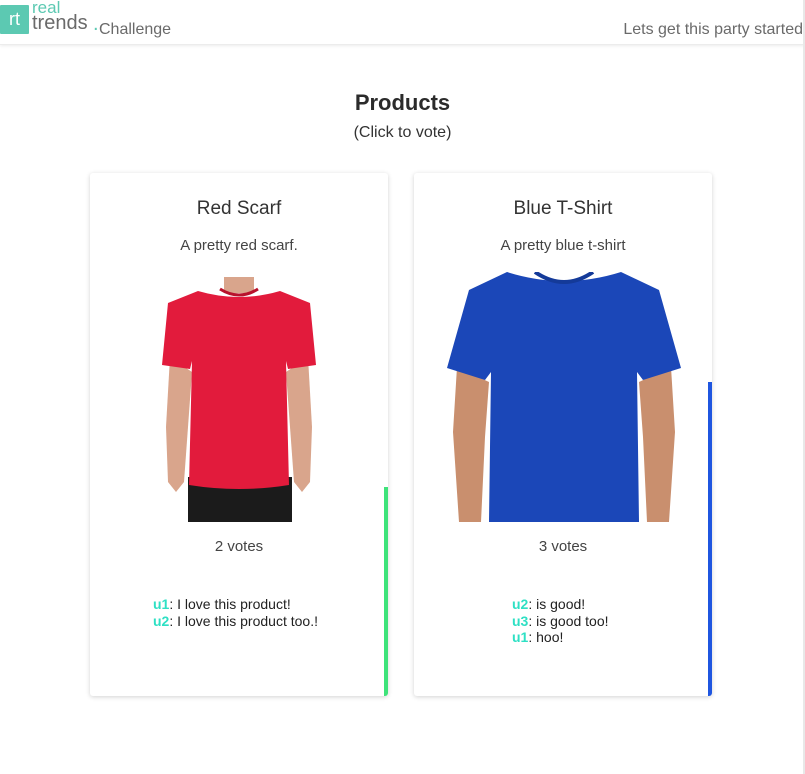 The height and width of the screenshot is (774, 805). I want to click on comment-item: u2: I love this product too.!, so click(235, 621).